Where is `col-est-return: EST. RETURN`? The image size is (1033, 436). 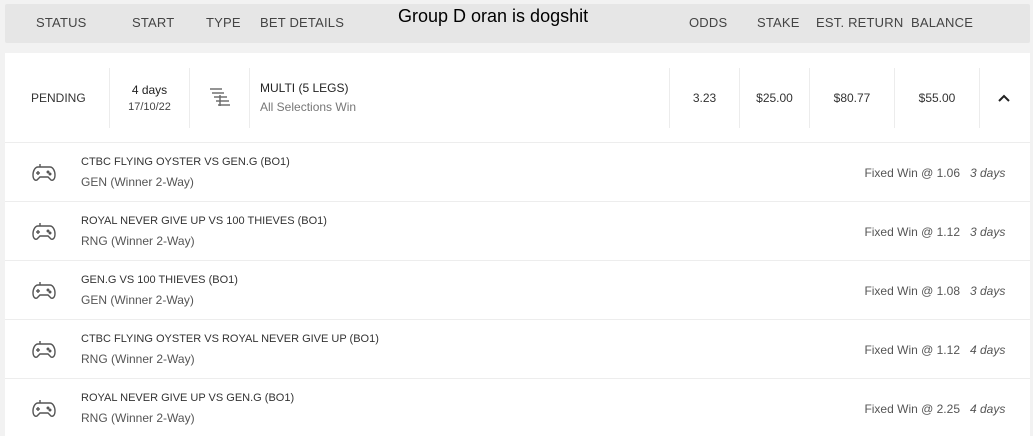
col-est-return: EST. RETURN is located at coordinates (860, 22).